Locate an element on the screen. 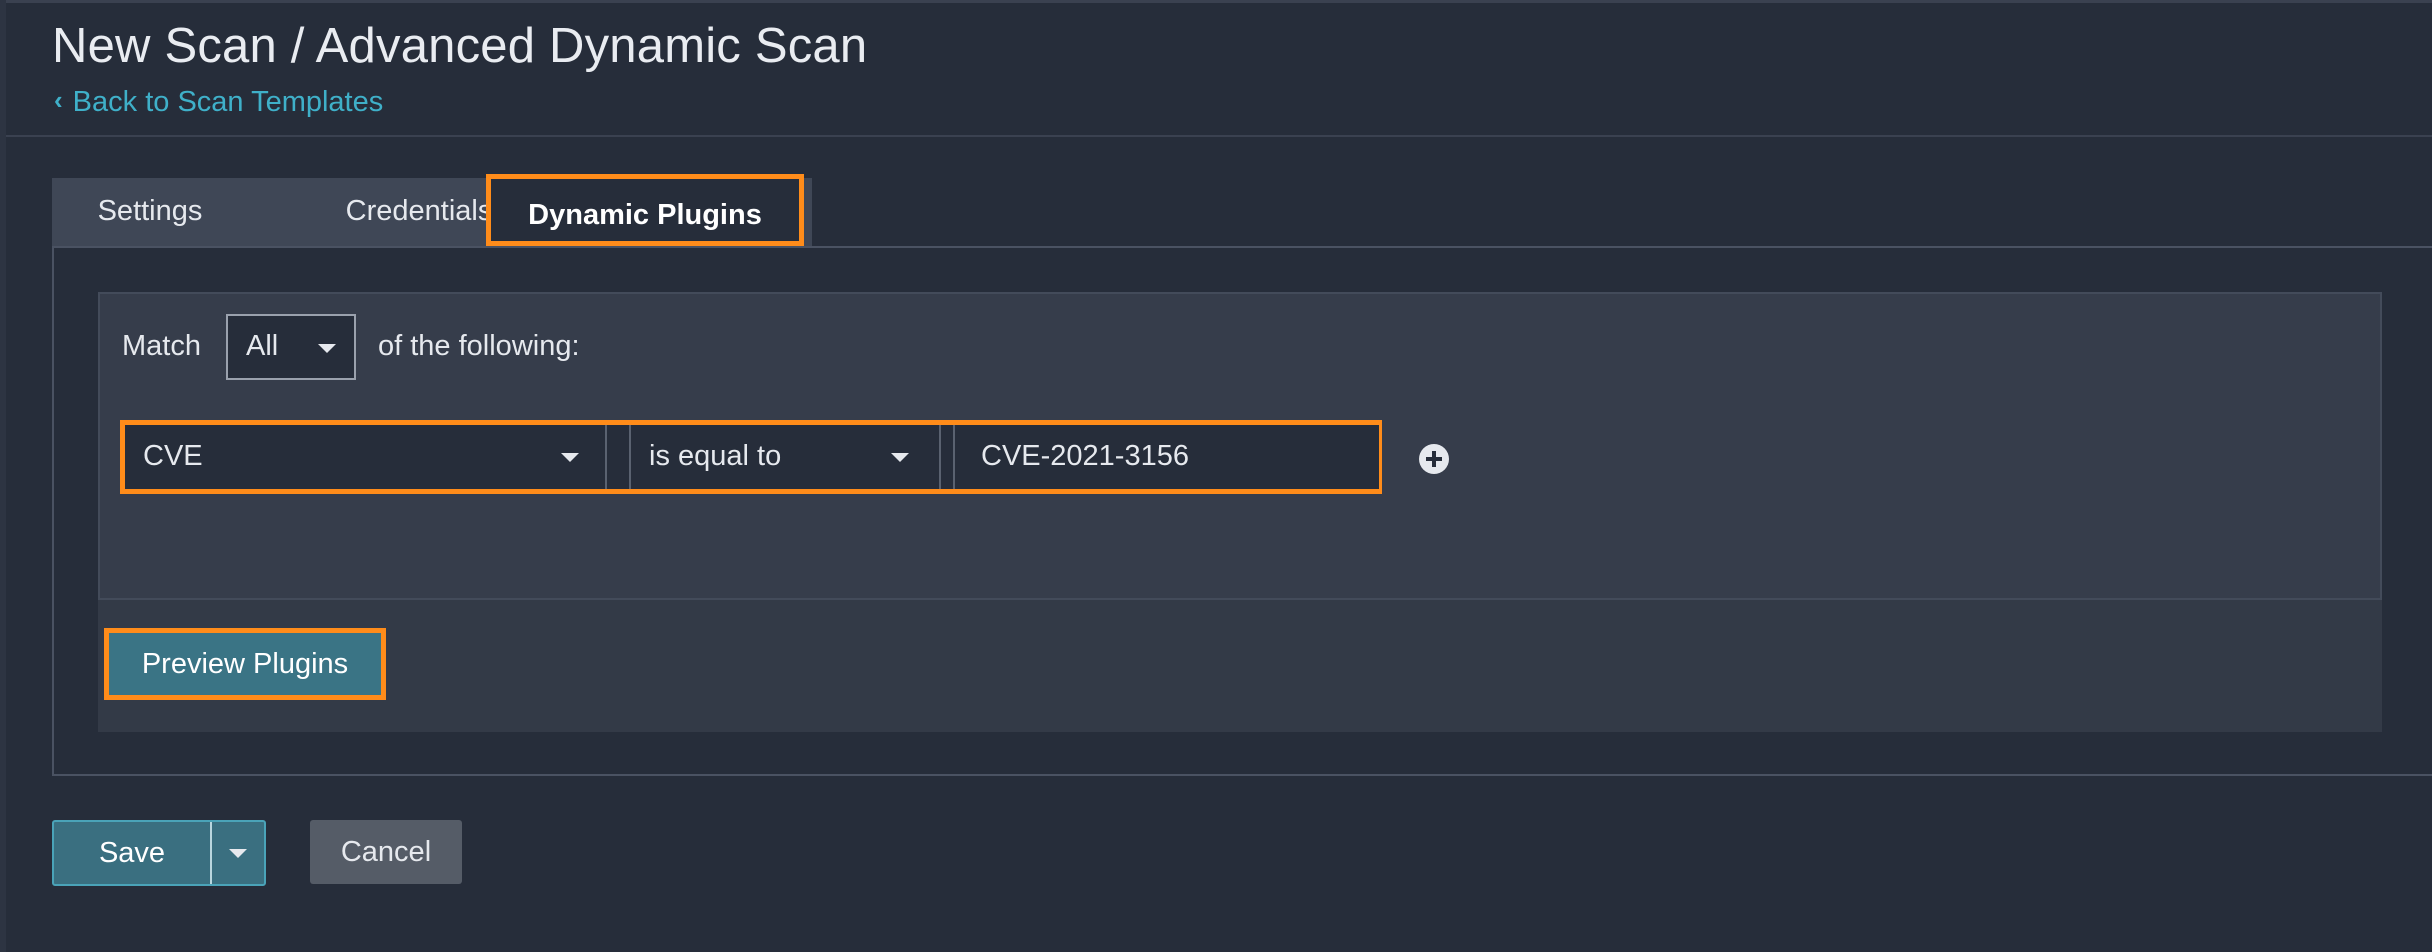 The height and width of the screenshot is (952, 2432). match-label: Match is located at coordinates (161, 346).